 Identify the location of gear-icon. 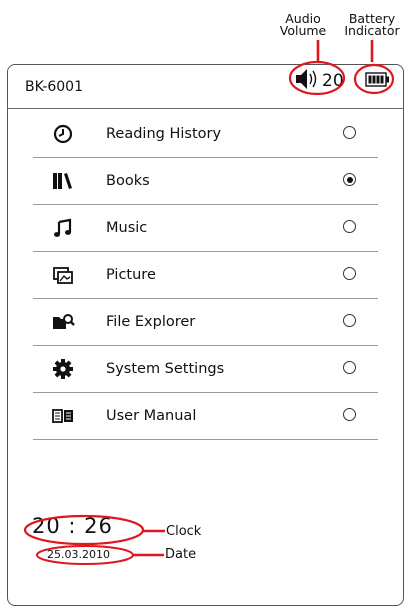
(63, 369).